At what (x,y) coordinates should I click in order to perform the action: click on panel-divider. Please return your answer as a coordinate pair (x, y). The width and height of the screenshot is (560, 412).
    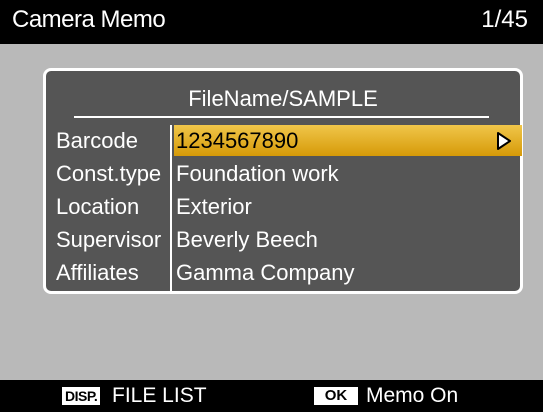
    Looking at the image, I should click on (281, 117).